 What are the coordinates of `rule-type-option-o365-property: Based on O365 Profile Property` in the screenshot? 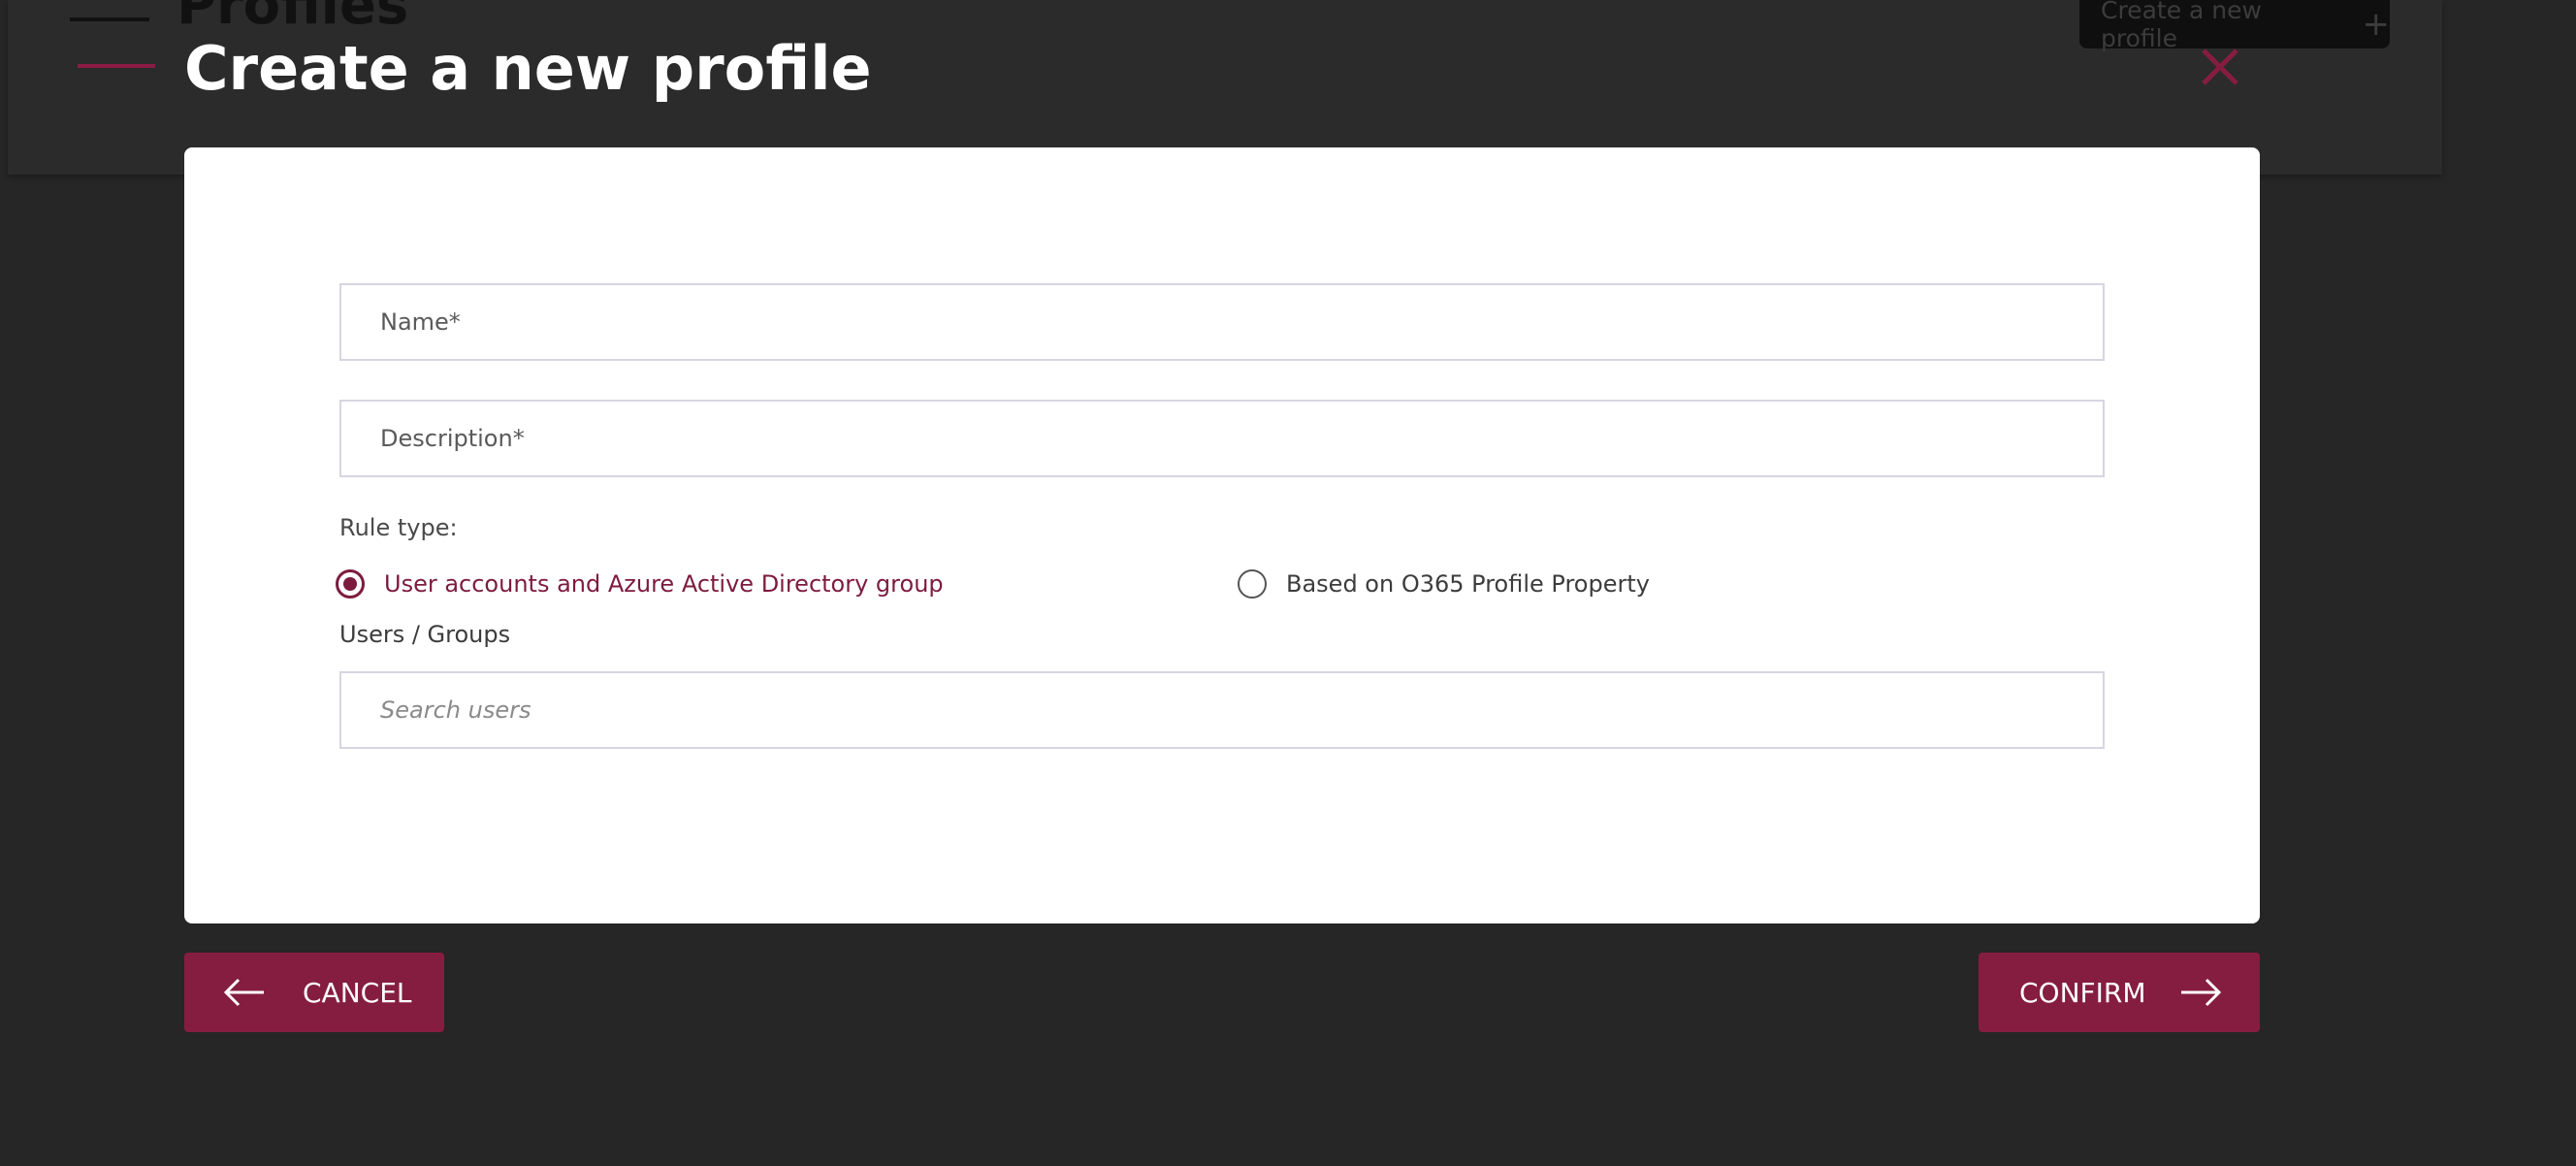 It's located at (1444, 584).